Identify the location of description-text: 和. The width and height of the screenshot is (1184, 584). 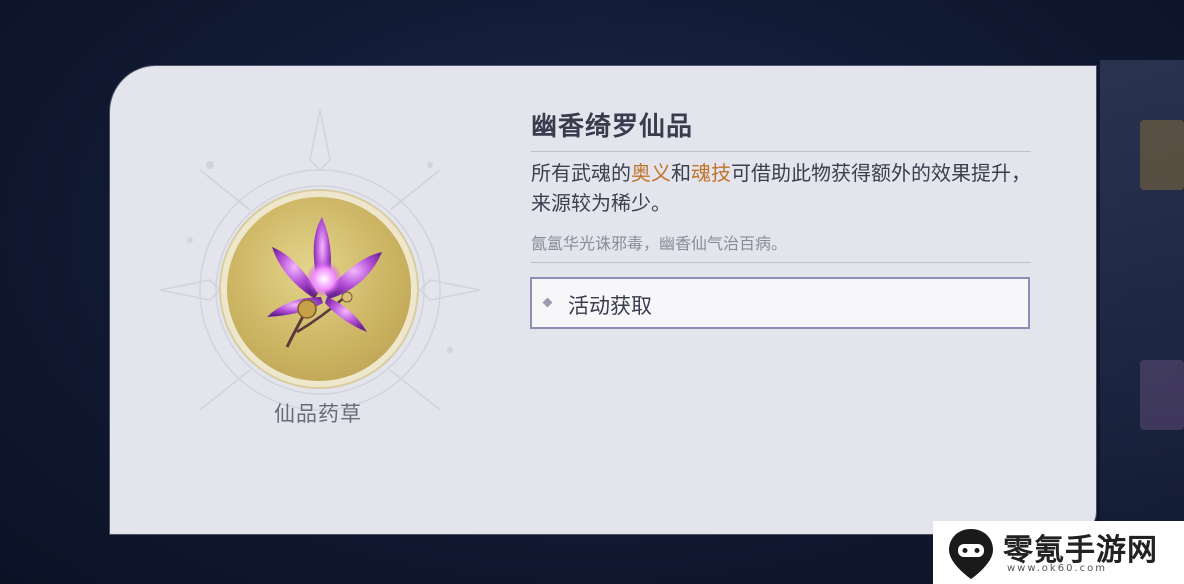
(681, 173).